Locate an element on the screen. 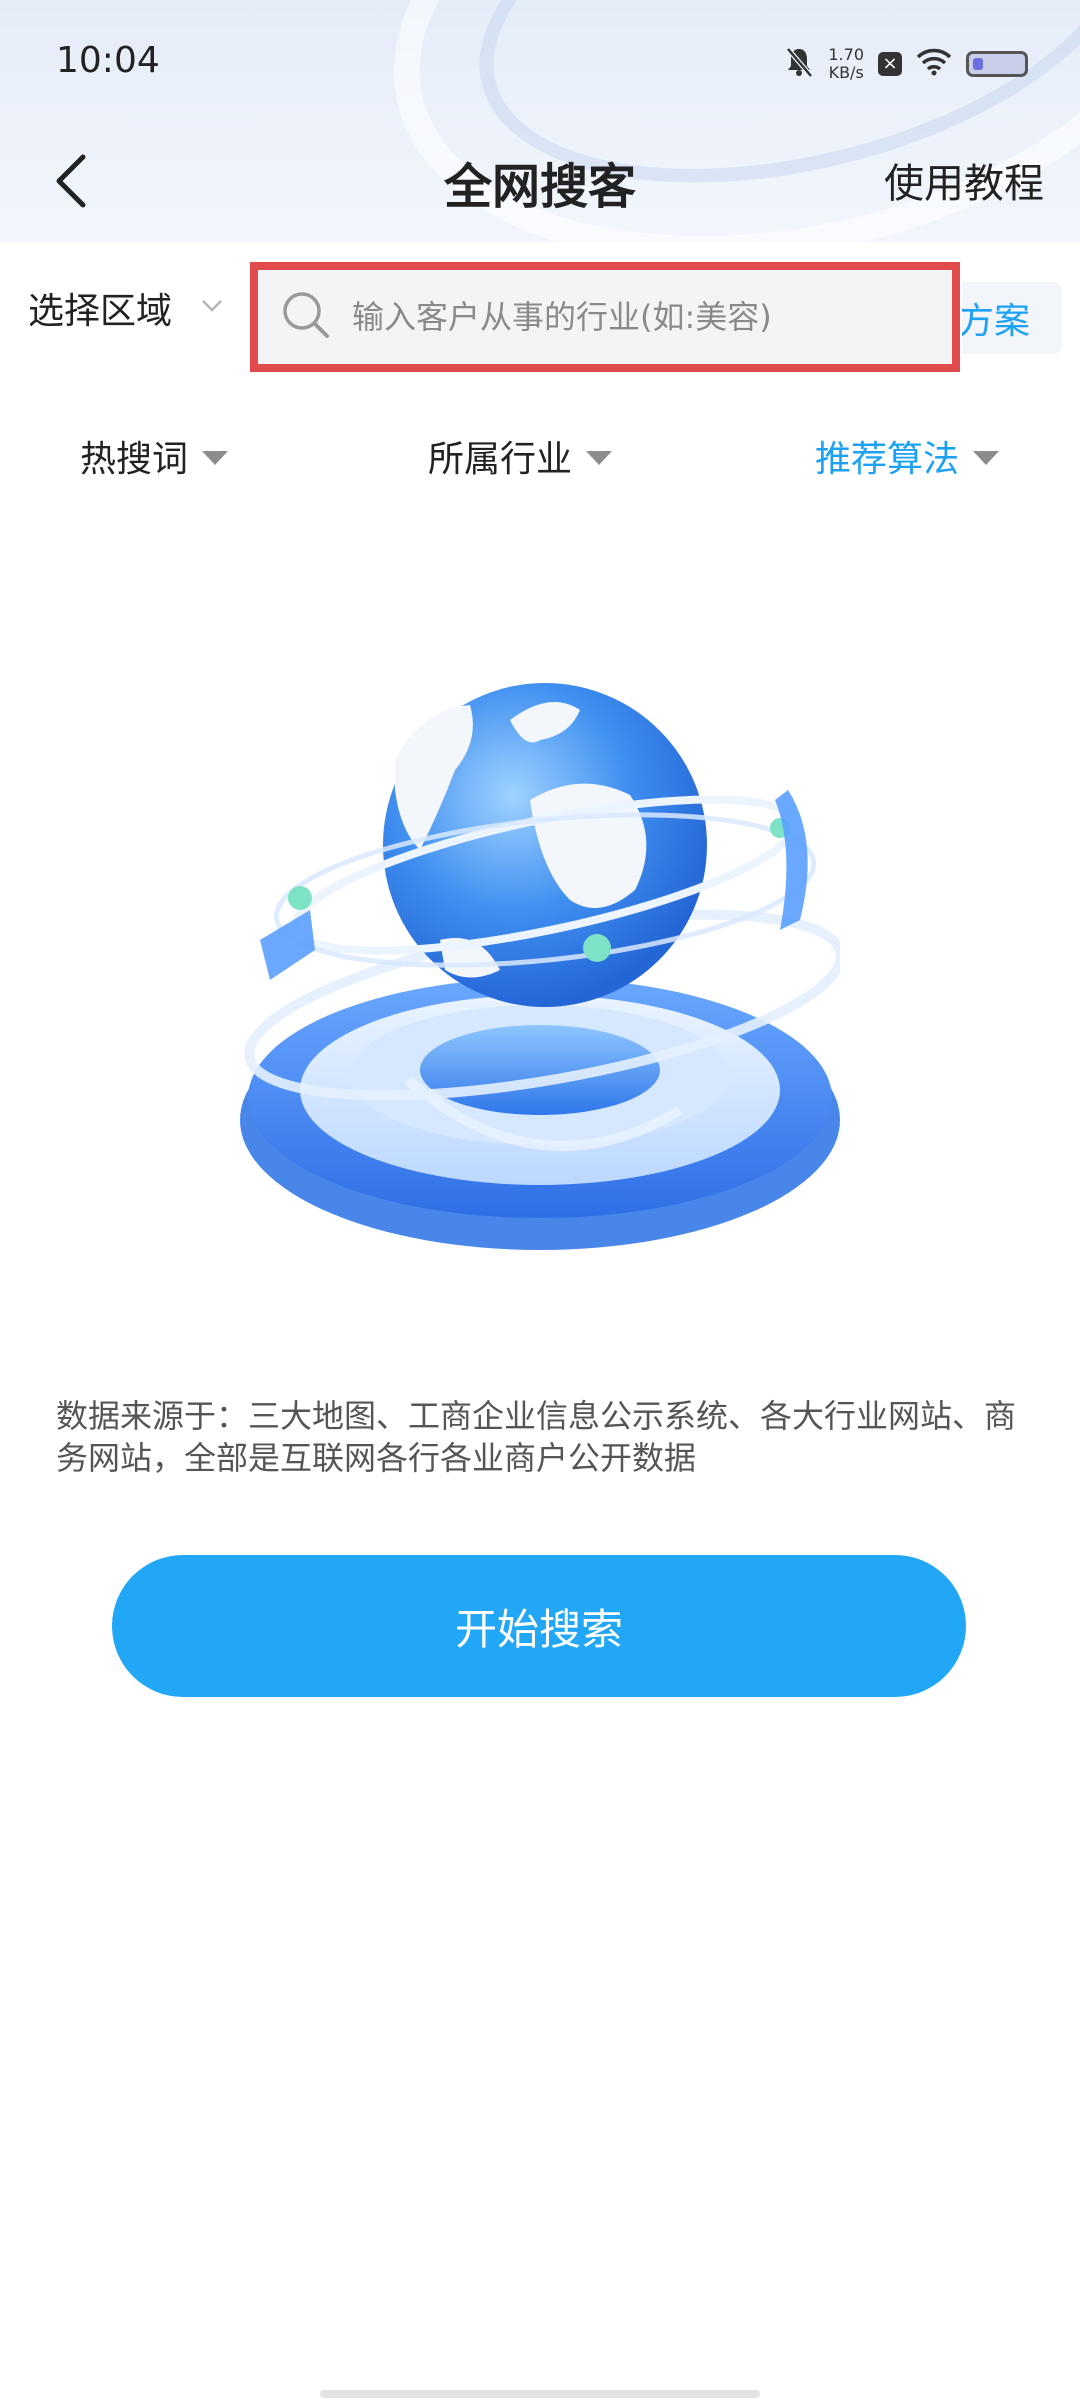  search-input is located at coordinates (632, 317).